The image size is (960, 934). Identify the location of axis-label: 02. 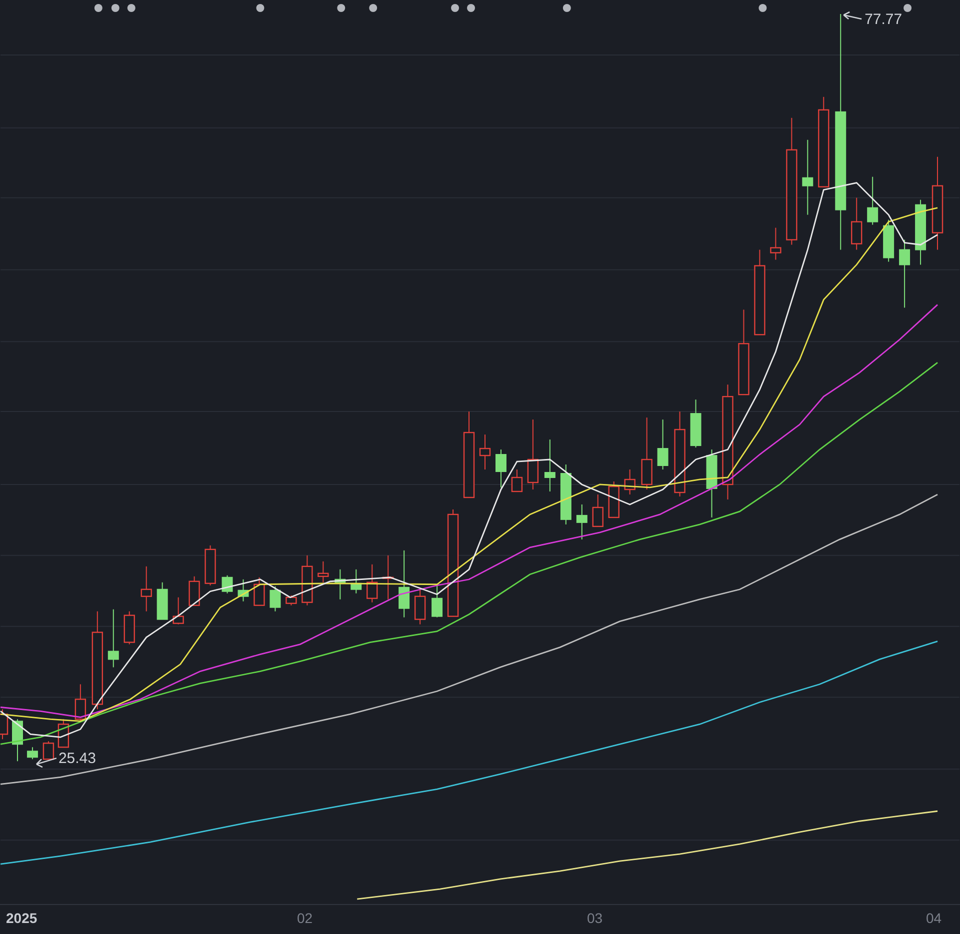
(305, 918).